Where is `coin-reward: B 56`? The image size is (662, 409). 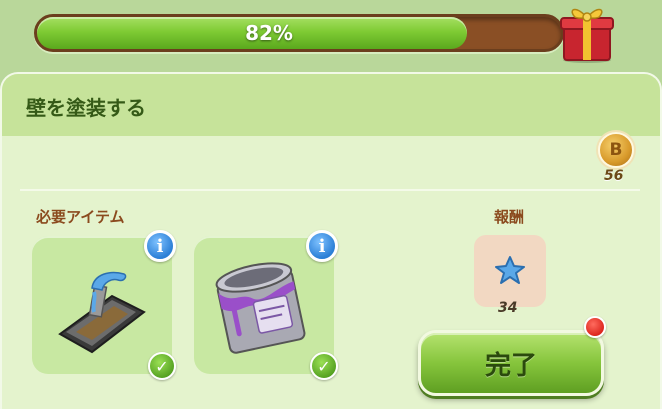
coin-reward: B 56 is located at coordinates (617, 160).